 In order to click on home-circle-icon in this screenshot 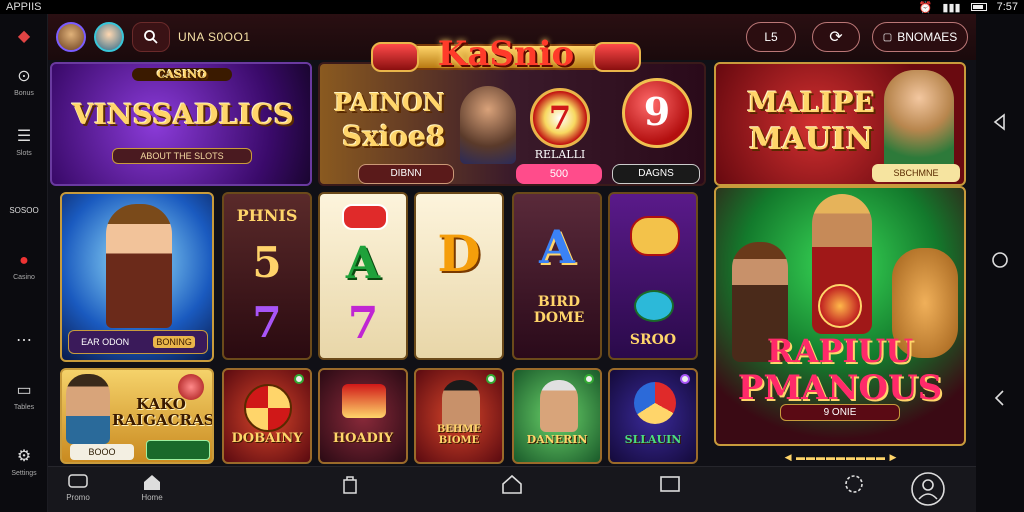, I will do `click(1000, 260)`.